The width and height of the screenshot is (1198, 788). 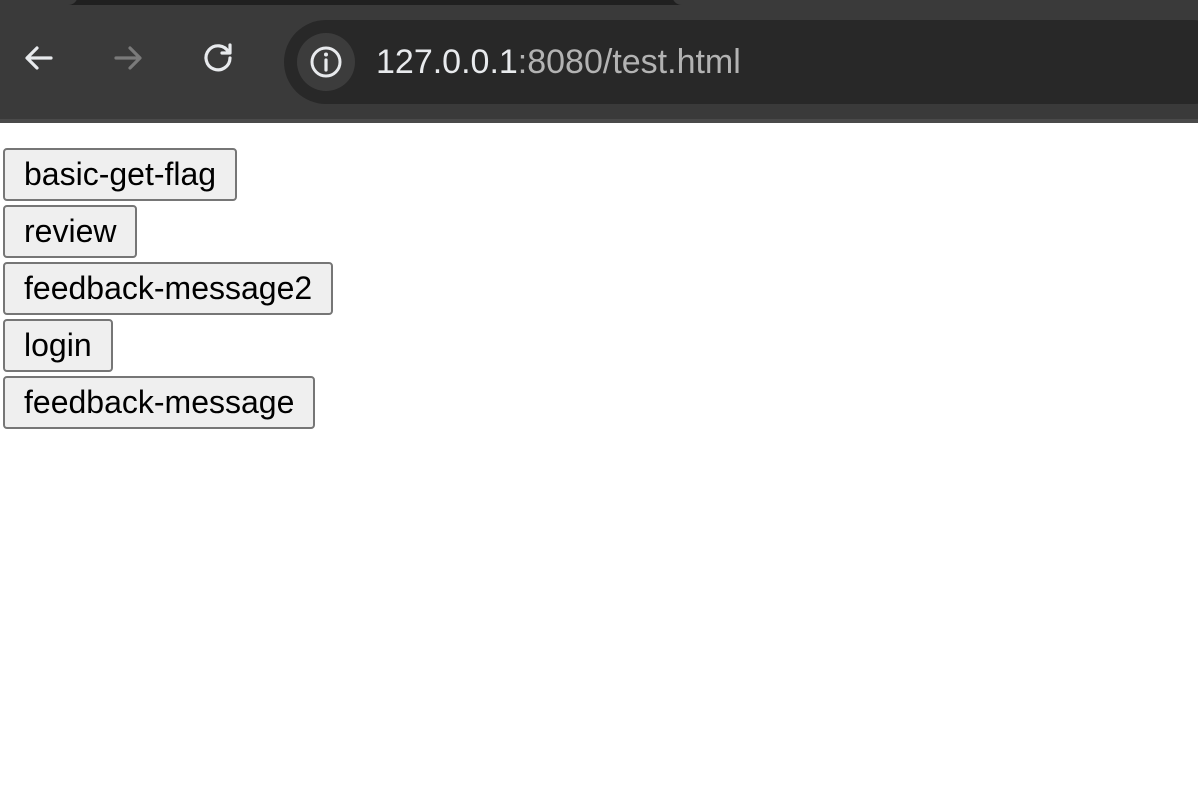 What do you see at coordinates (159, 402) in the screenshot?
I see `feedback-message-button: feedback-message` at bounding box center [159, 402].